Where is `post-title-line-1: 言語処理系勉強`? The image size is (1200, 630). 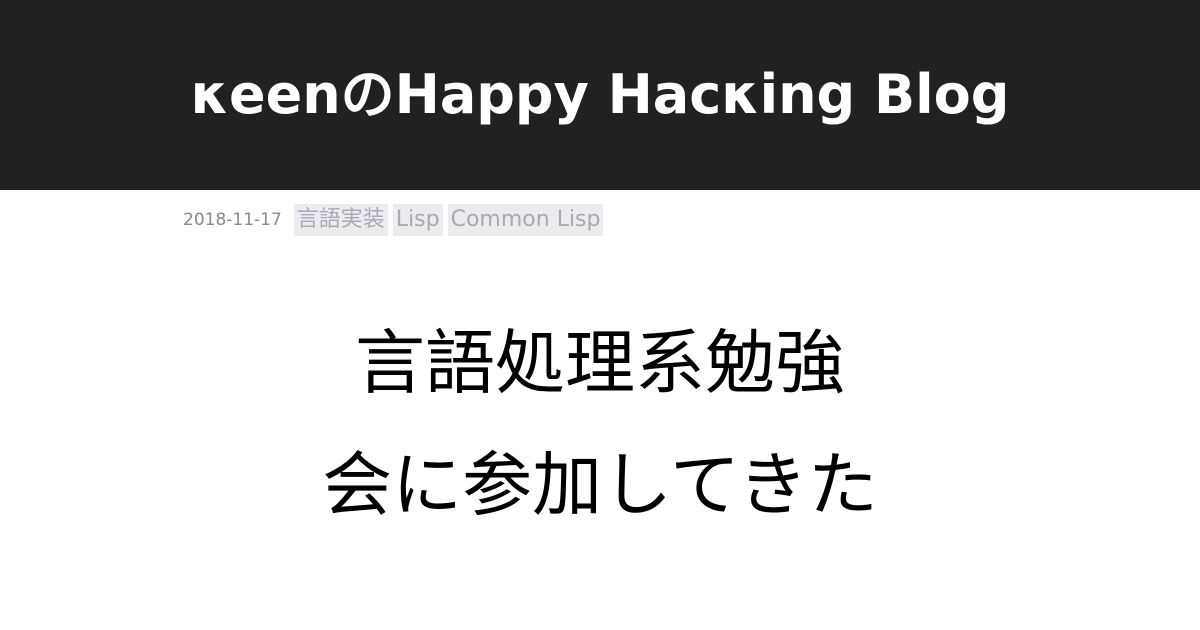
post-title-line-1: 言語処理系勉強 is located at coordinates (600, 363).